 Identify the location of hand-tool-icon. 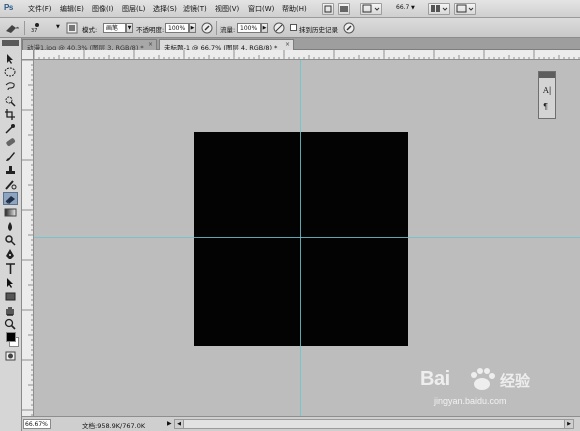
(10, 310).